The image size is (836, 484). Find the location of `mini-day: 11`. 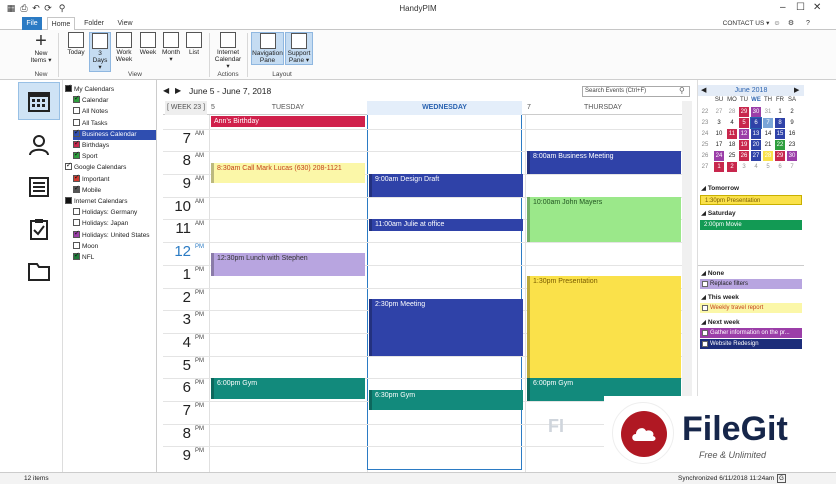

mini-day: 11 is located at coordinates (732, 134).